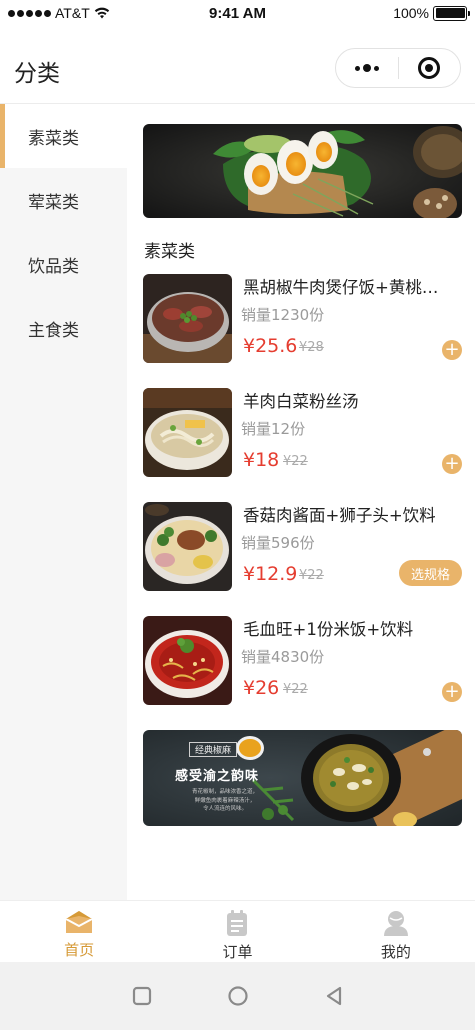 The height and width of the screenshot is (1030, 475). What do you see at coordinates (270, 574) in the screenshot?
I see `product-price: ¥12.9` at bounding box center [270, 574].